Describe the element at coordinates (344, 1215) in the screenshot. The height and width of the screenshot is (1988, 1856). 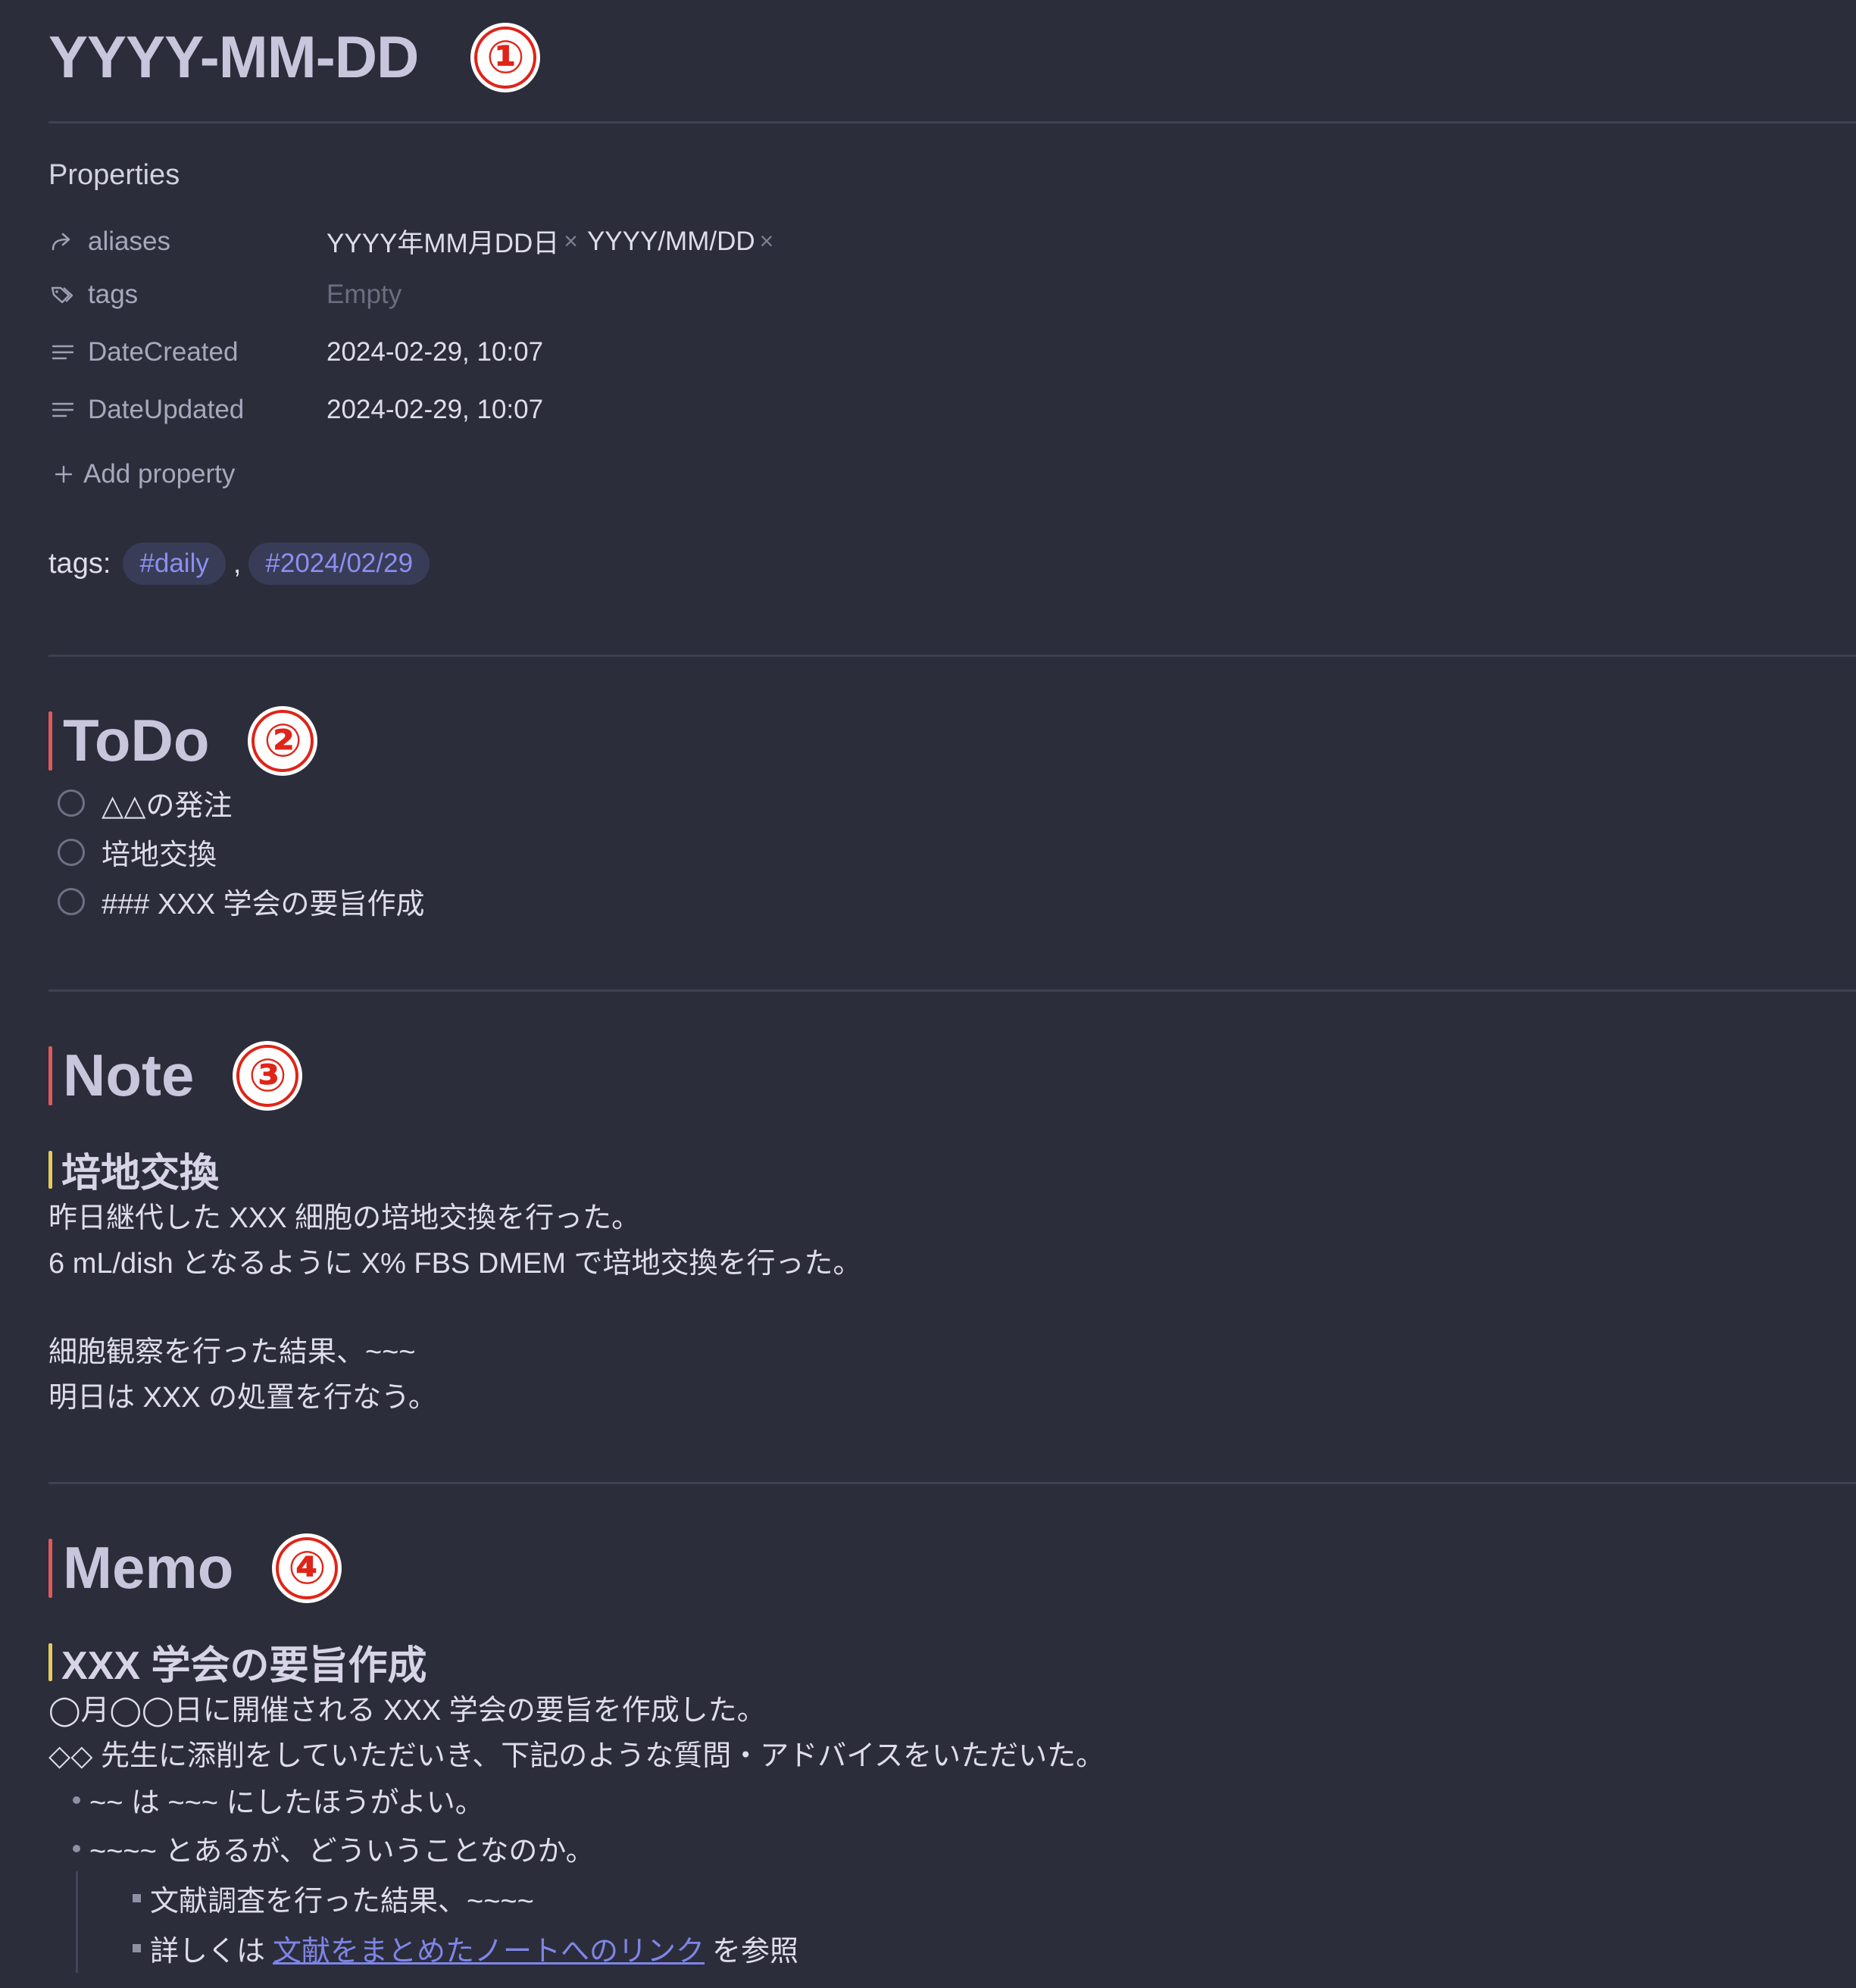
I see `note-line: 昨日継代した XXX 細胞の培地交換を行った。` at that location.